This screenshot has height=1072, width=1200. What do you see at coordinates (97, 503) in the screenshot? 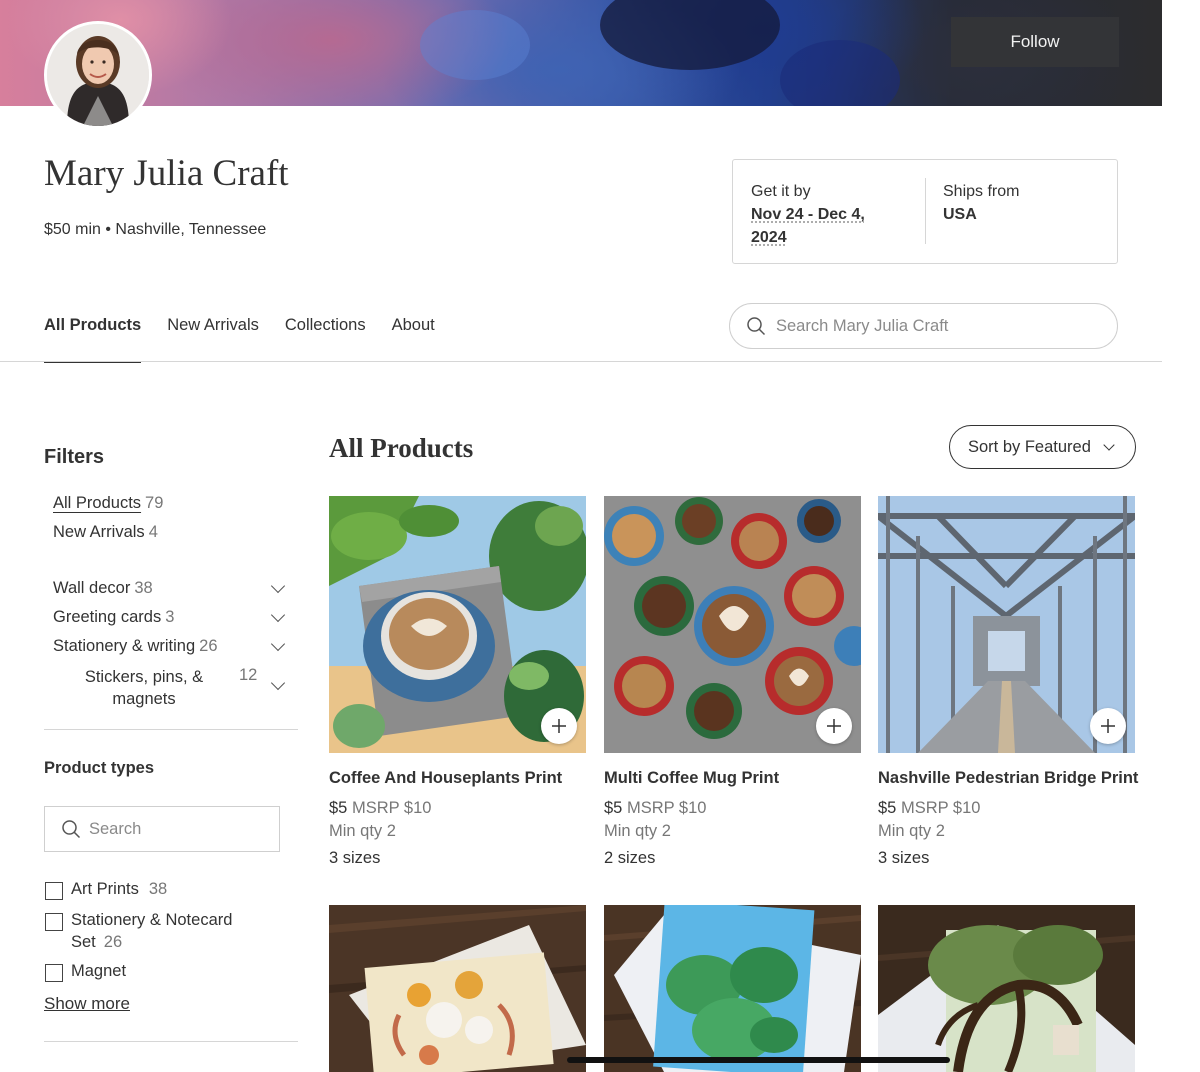
I see `filter-label: All Products` at bounding box center [97, 503].